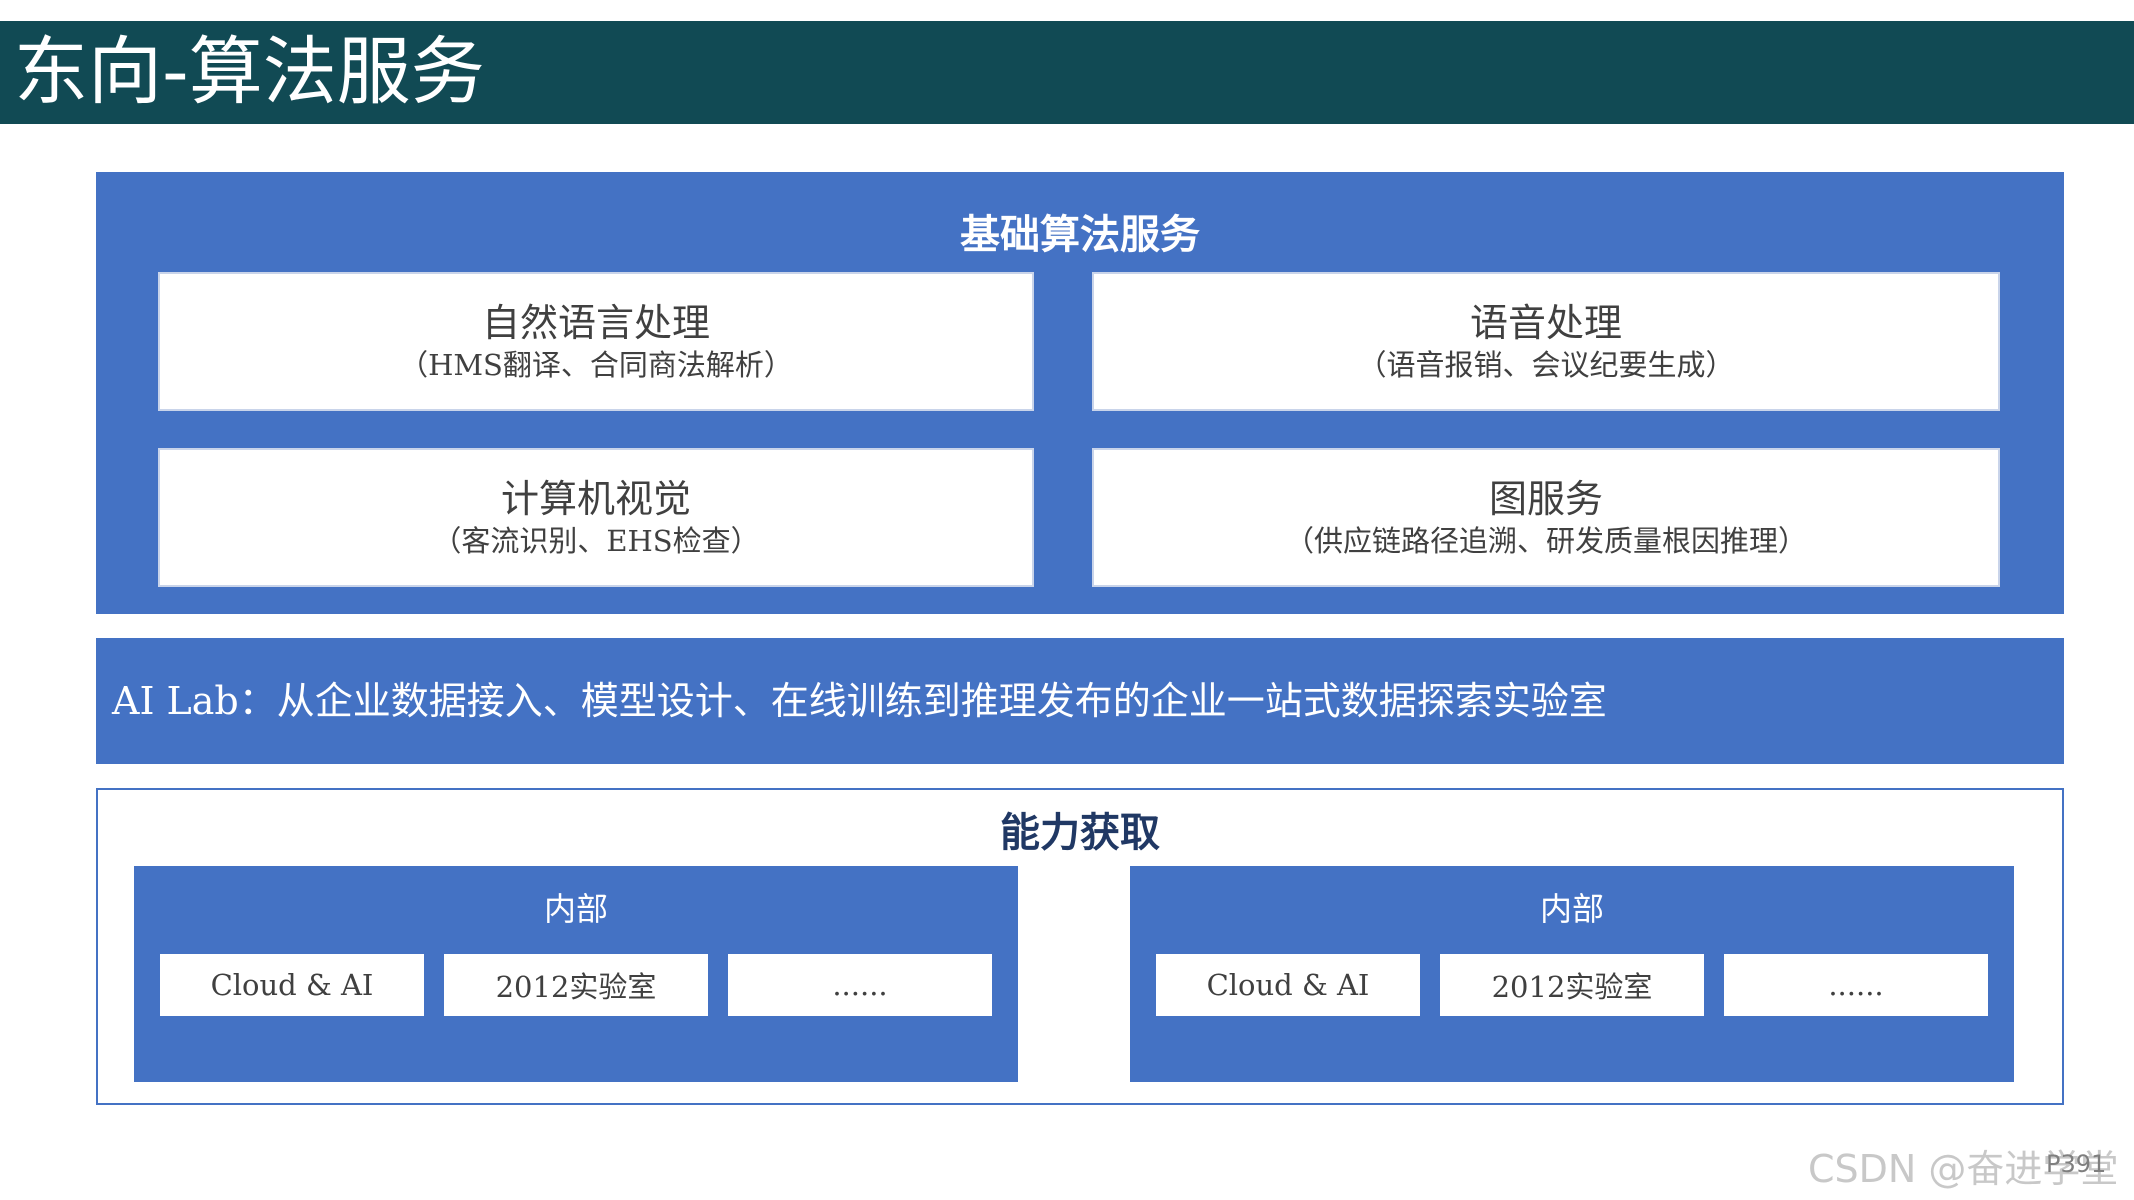 Image resolution: width=2134 pixels, height=1200 pixels. I want to click on slide-title: 东向-算法服务, so click(249, 72).